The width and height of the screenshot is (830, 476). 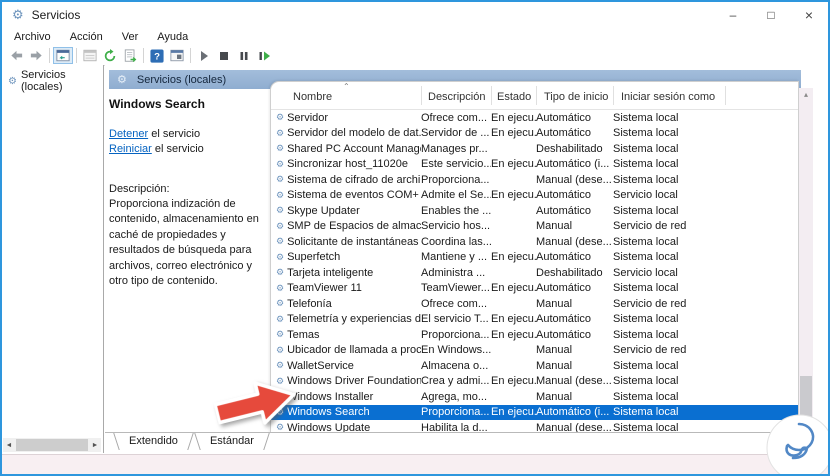 I want to click on scroll-right-icon: ►, so click(x=95, y=445).